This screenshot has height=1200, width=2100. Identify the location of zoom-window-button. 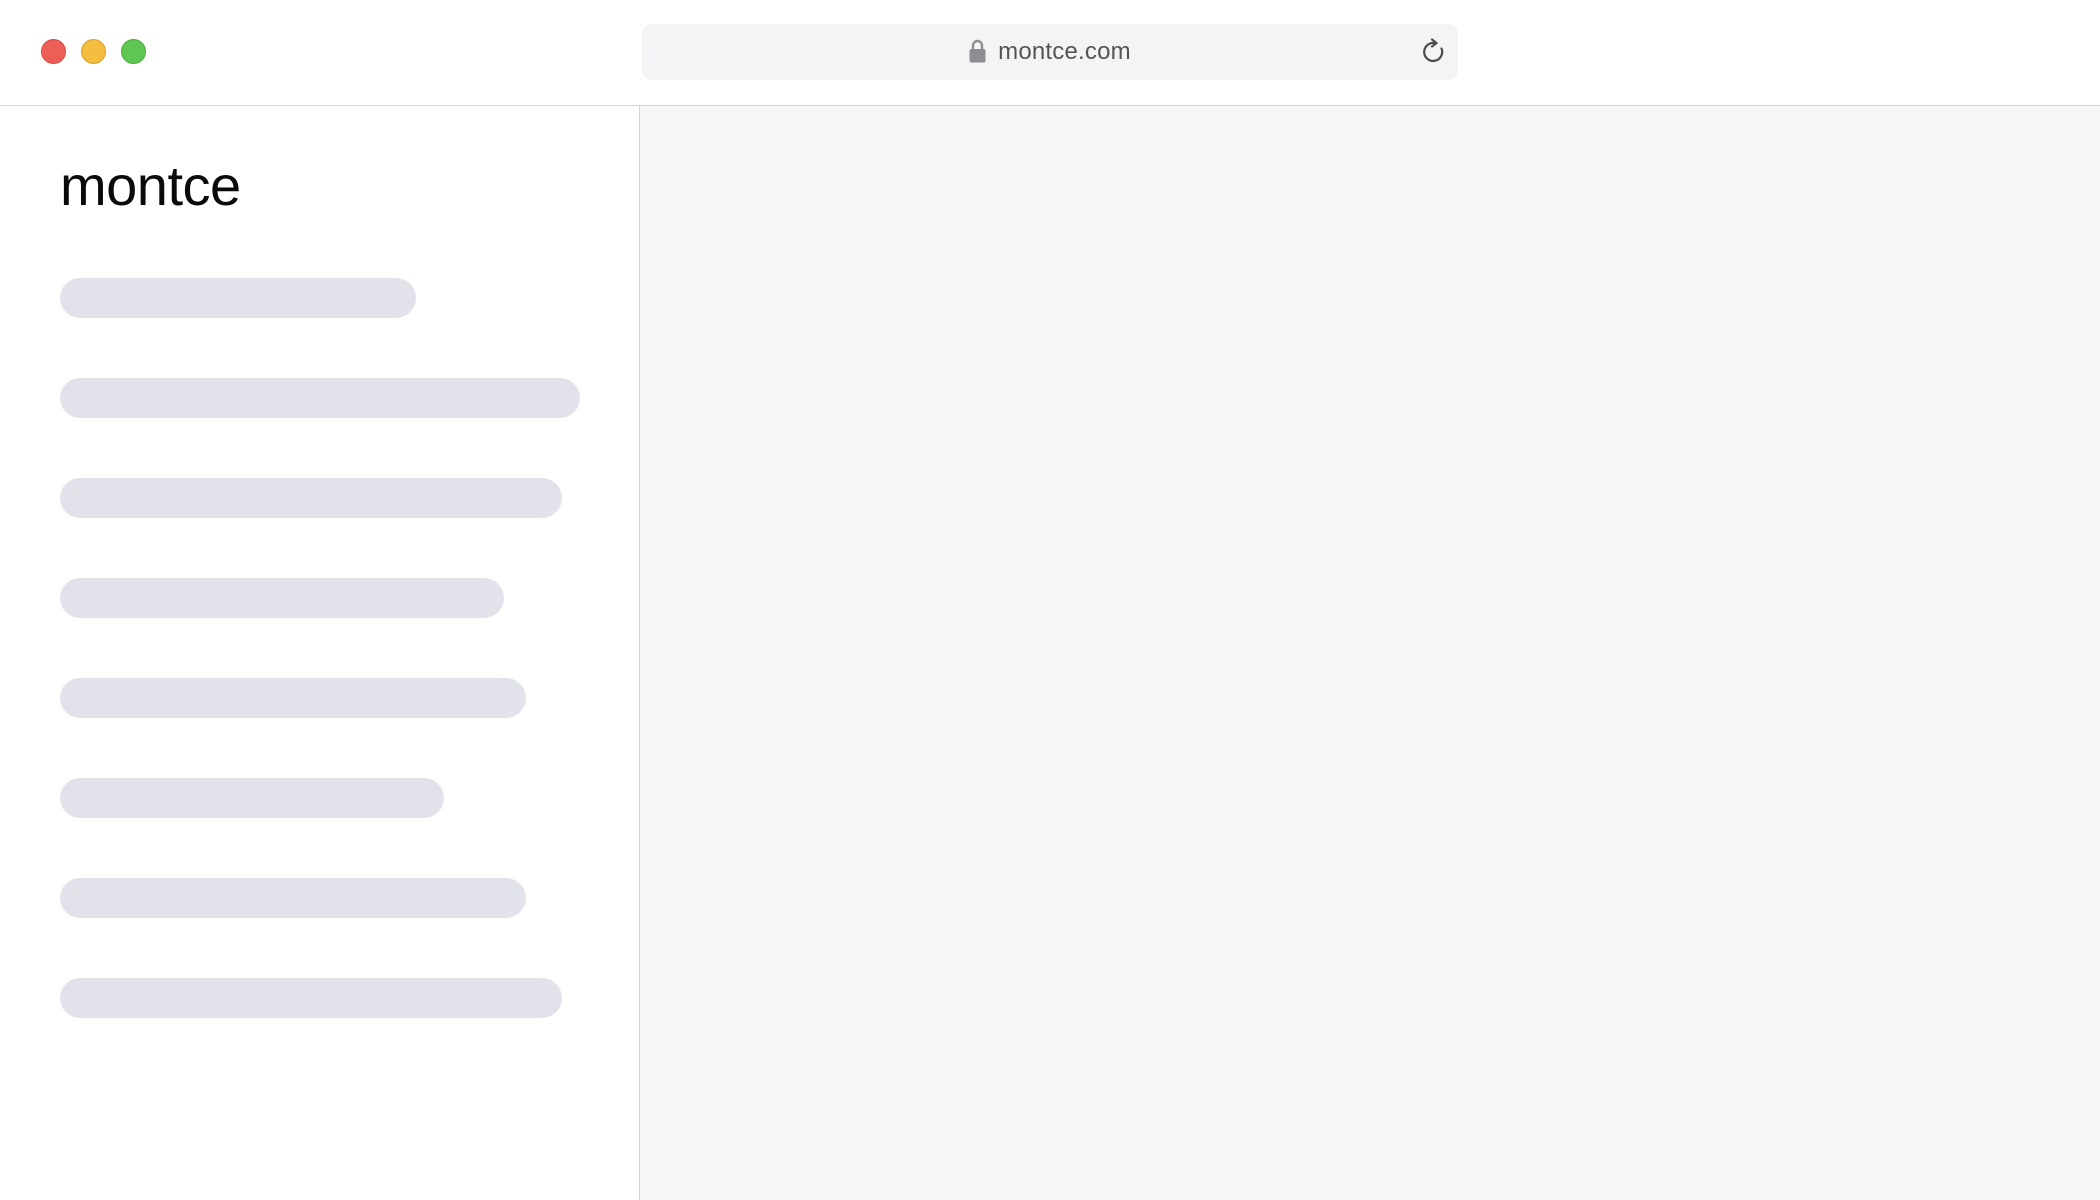
(133, 51).